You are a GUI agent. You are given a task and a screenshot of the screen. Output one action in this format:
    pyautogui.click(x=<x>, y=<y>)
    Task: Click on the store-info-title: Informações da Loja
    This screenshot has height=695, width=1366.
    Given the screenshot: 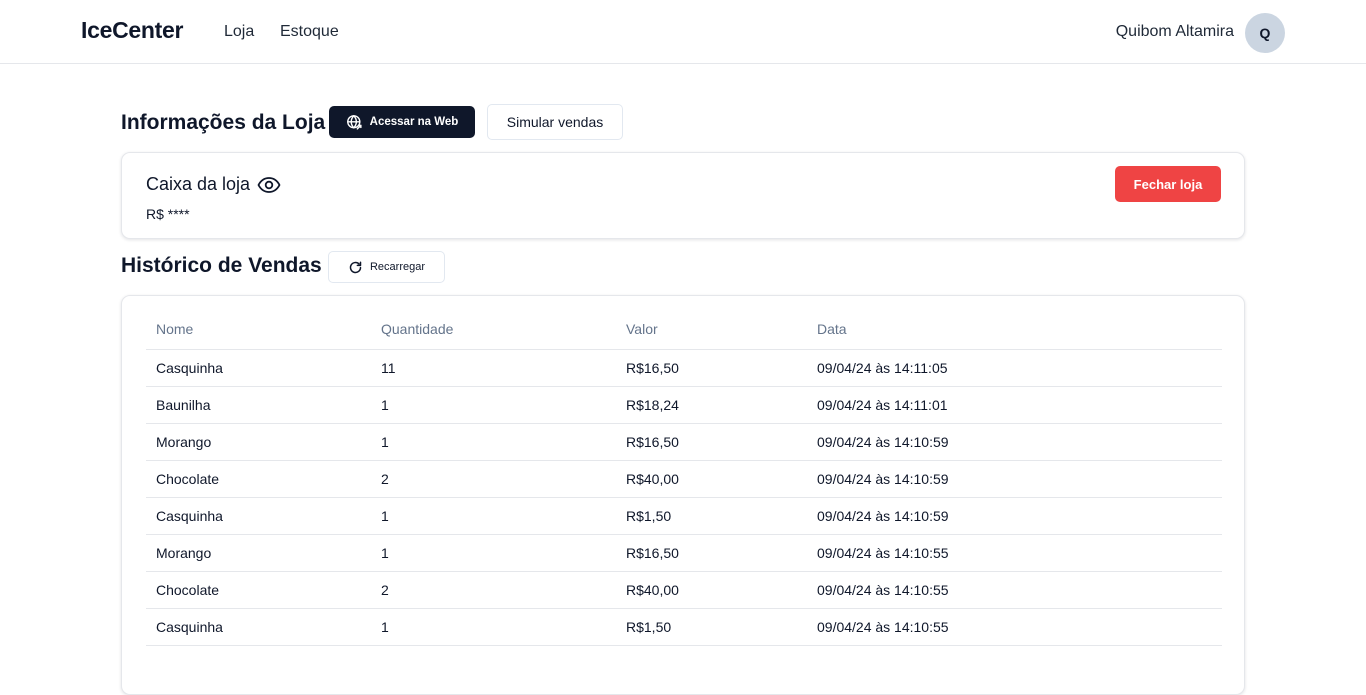 What is the action you would take?
    pyautogui.click(x=223, y=122)
    